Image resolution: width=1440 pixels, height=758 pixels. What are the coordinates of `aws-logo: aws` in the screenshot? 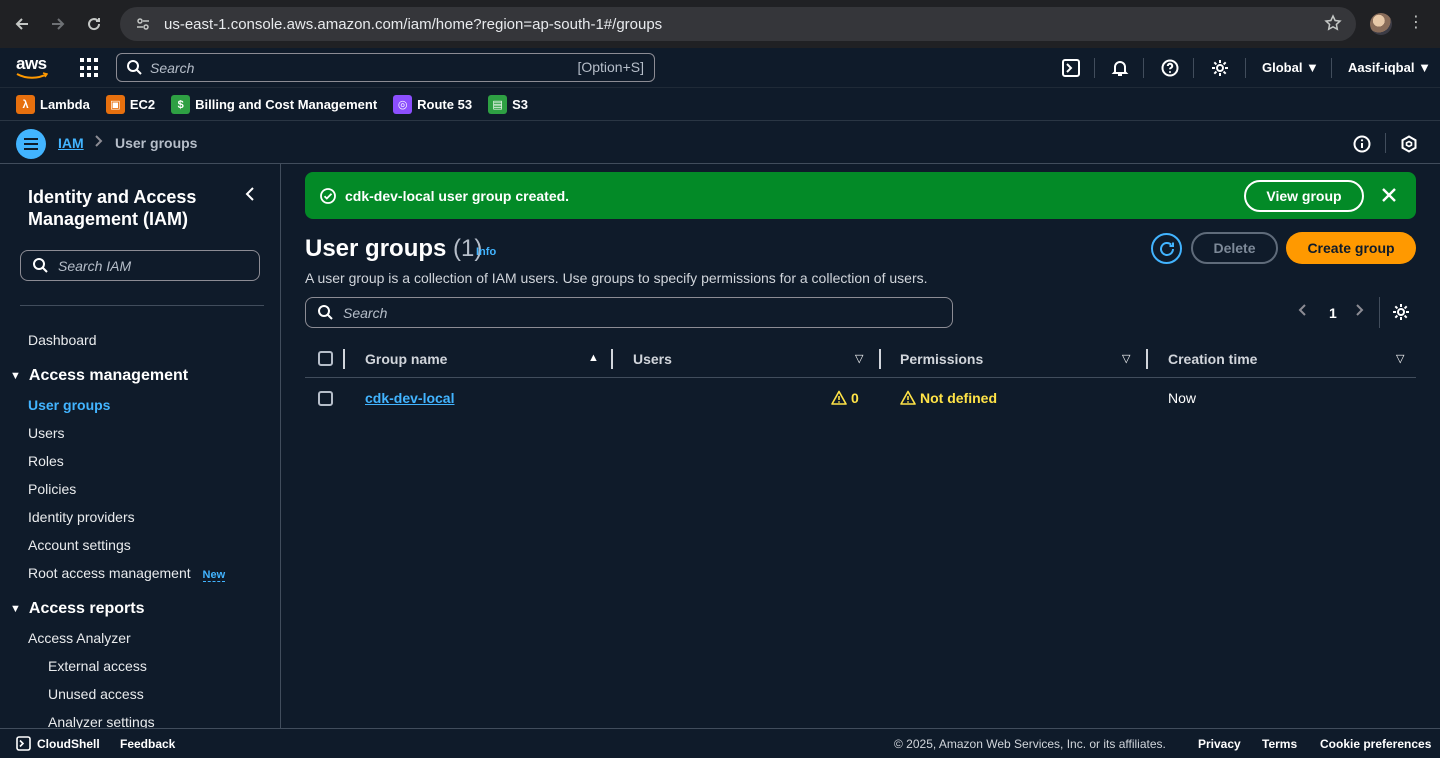 It's located at (33, 68).